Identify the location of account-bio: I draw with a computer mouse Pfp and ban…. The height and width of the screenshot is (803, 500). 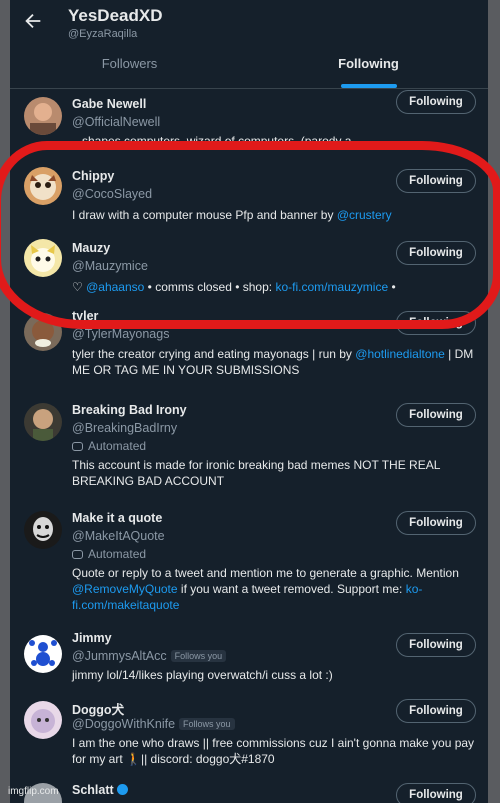
(274, 215).